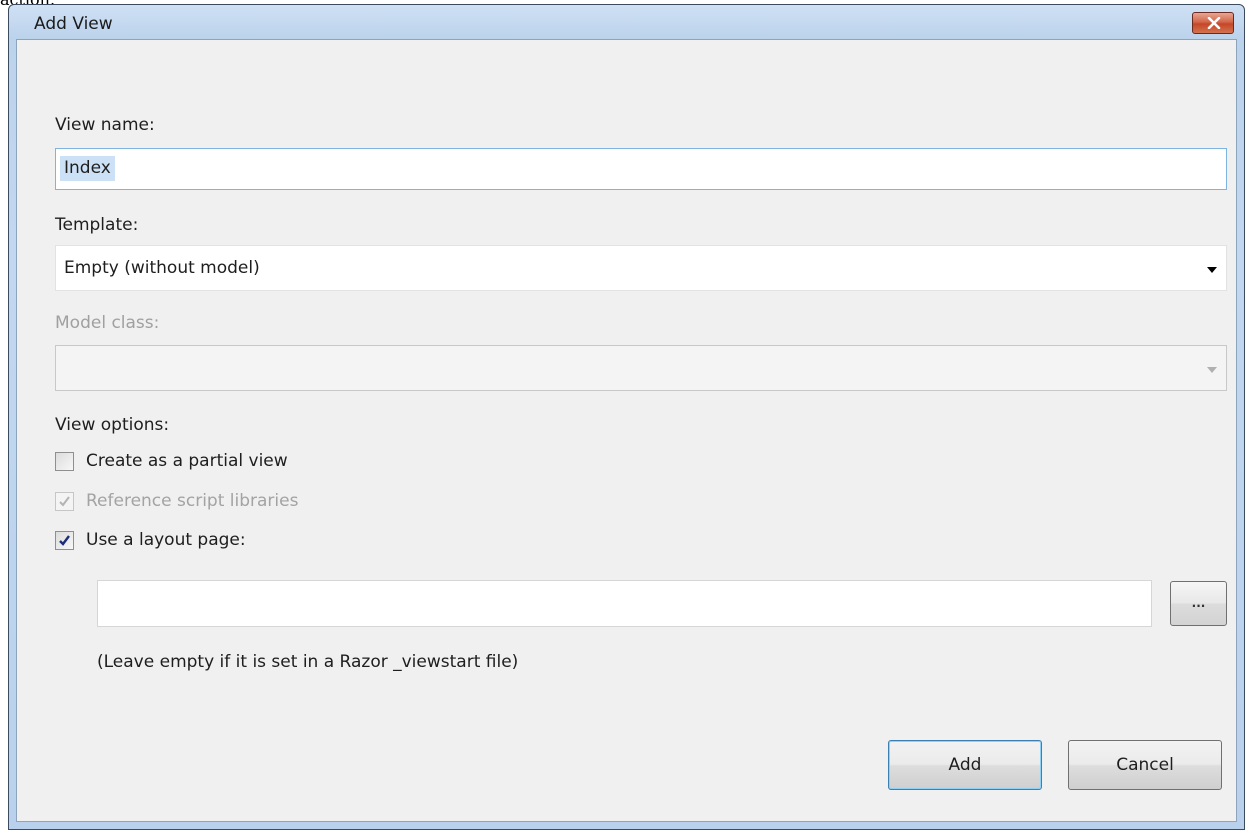 The height and width of the screenshot is (834, 1253). I want to click on title-bar: Add View, so click(626, 22).